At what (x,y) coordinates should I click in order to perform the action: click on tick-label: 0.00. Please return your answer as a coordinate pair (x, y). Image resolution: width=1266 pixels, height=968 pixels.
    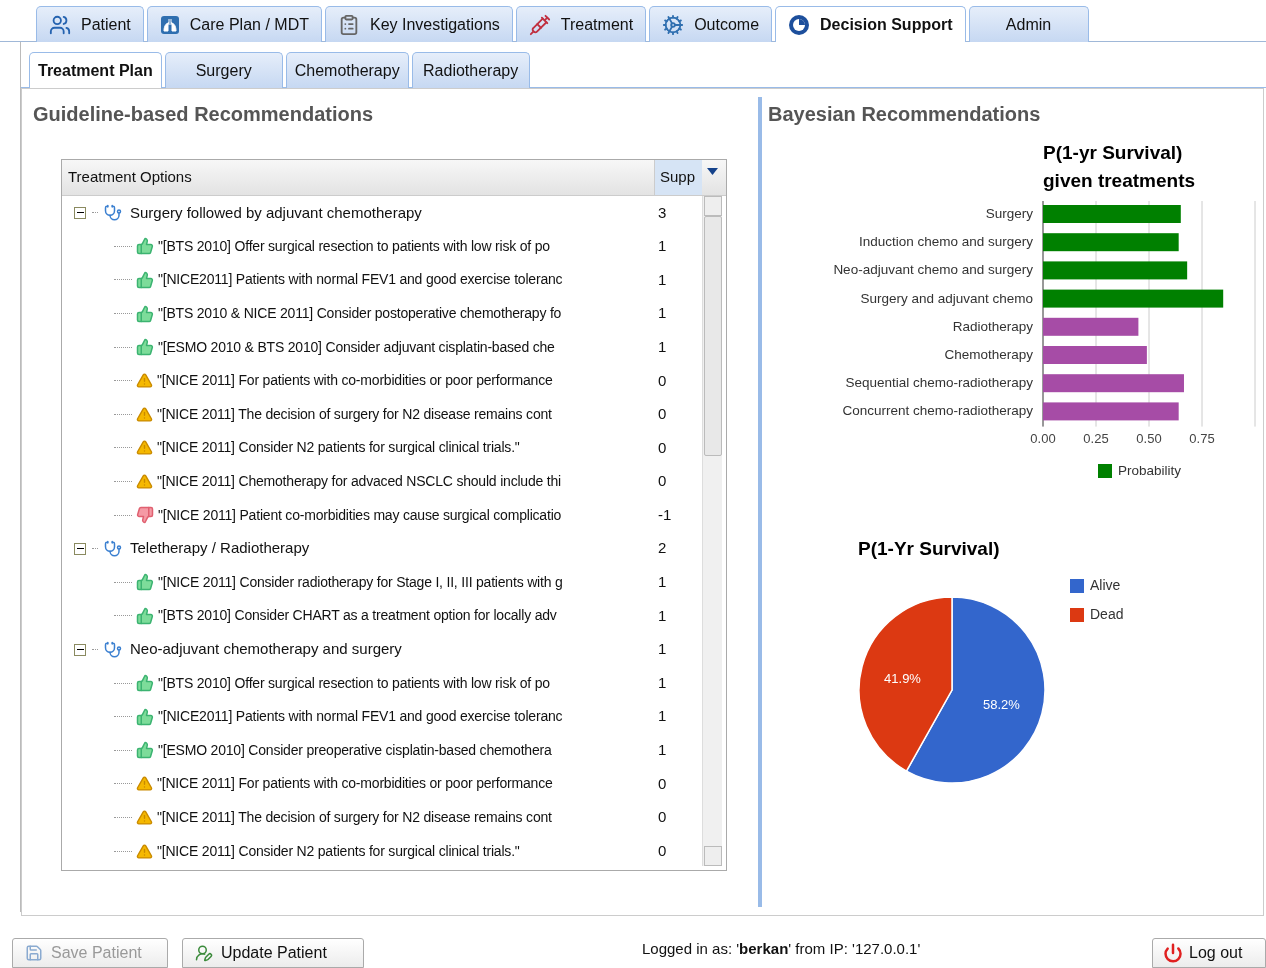
    Looking at the image, I should click on (1043, 439).